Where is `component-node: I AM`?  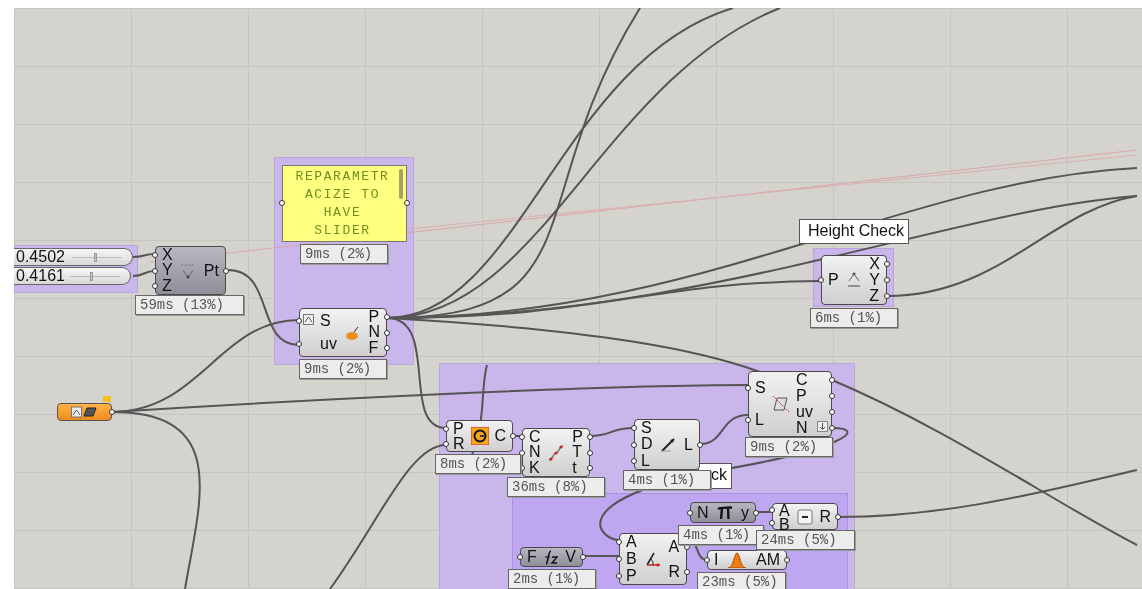
component-node: I AM is located at coordinates (747, 560).